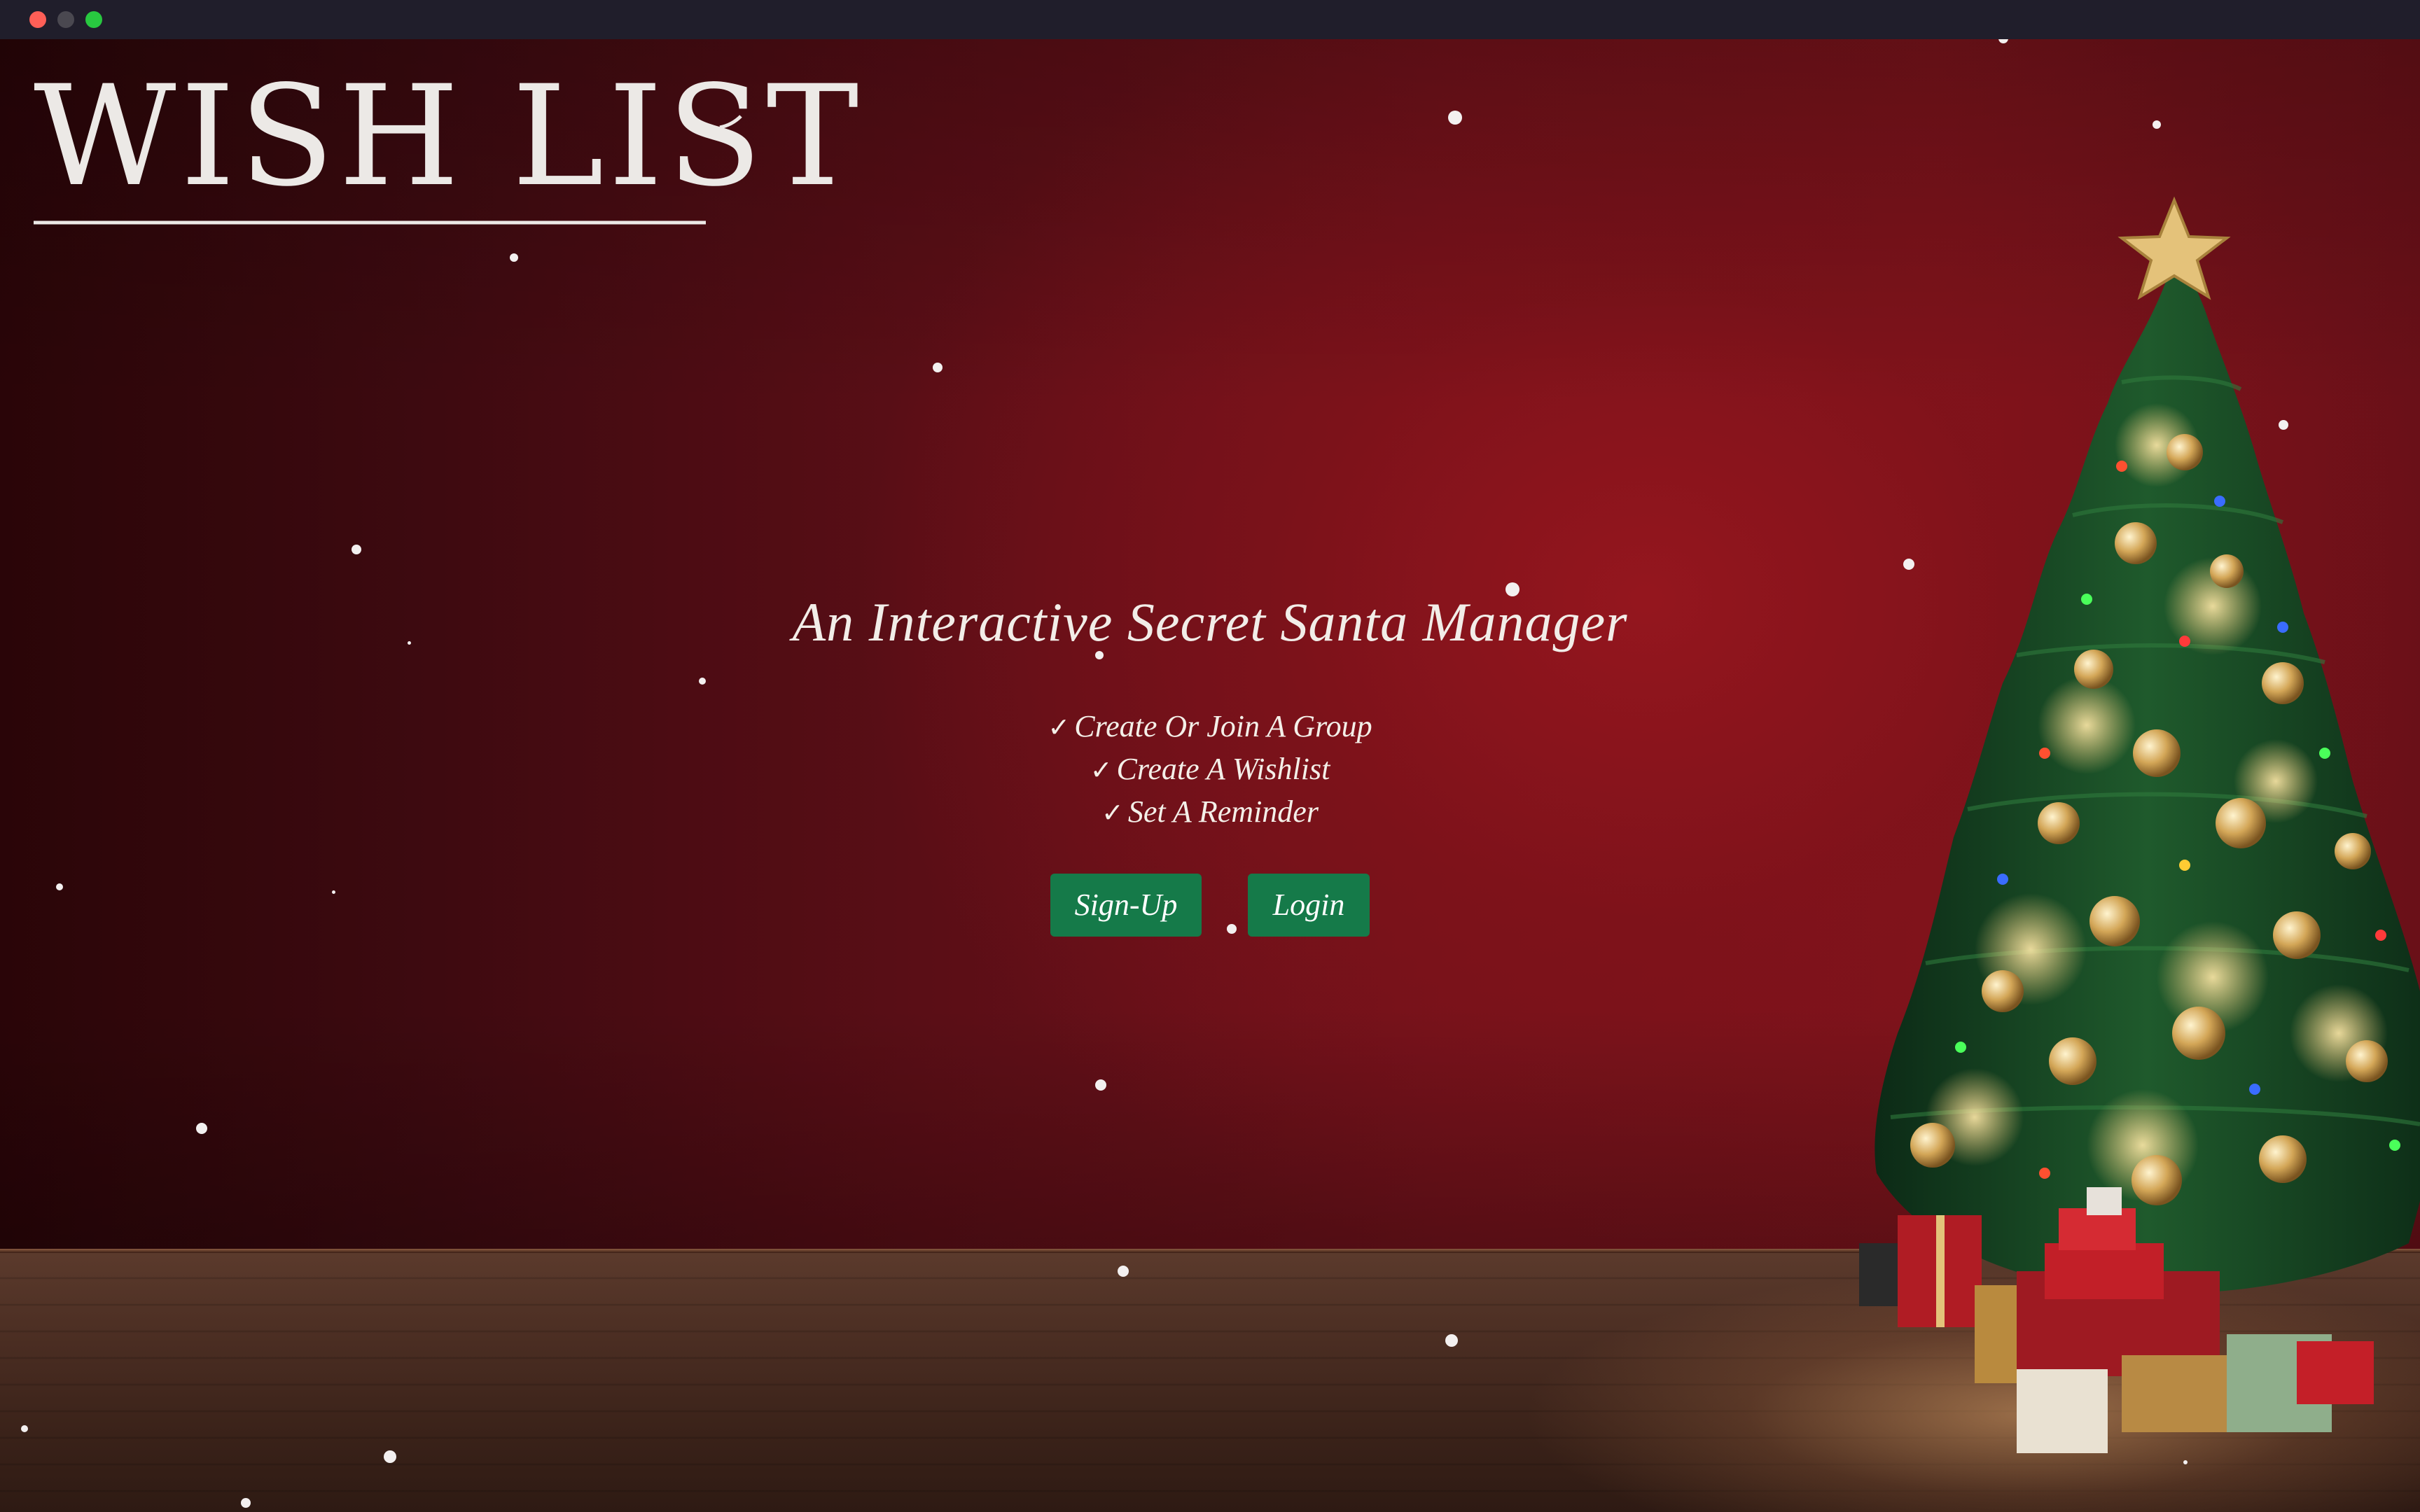  Describe the element at coordinates (1223, 769) in the screenshot. I see `feature-label: Create A Wishlist` at that location.